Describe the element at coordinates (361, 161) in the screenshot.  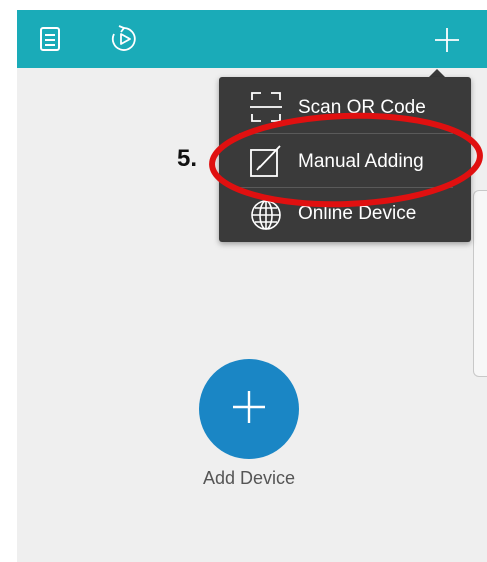
I see `menu-item-label: Manual Adding` at that location.